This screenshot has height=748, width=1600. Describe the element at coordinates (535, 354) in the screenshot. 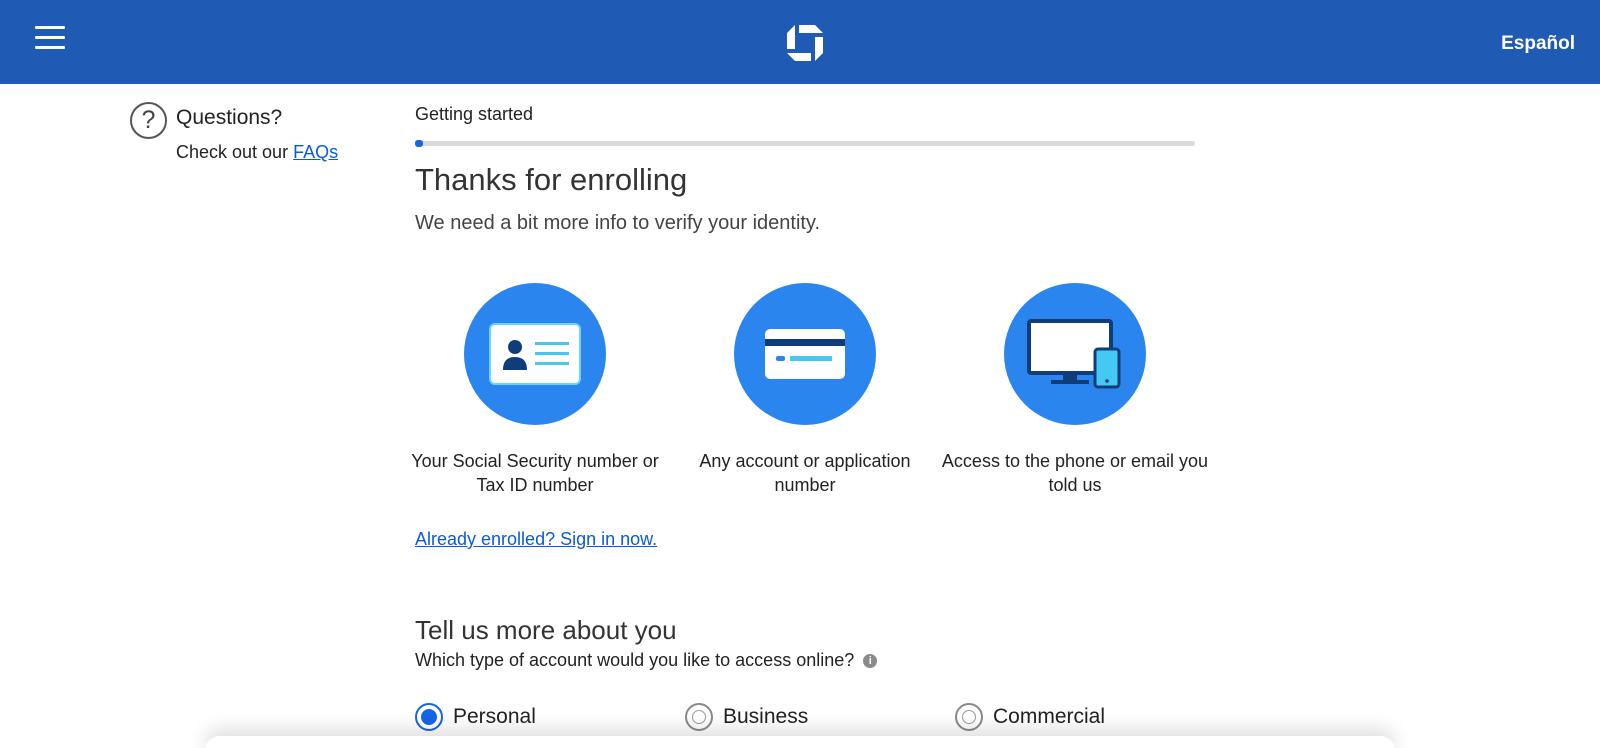

I see `id-card-icon` at that location.